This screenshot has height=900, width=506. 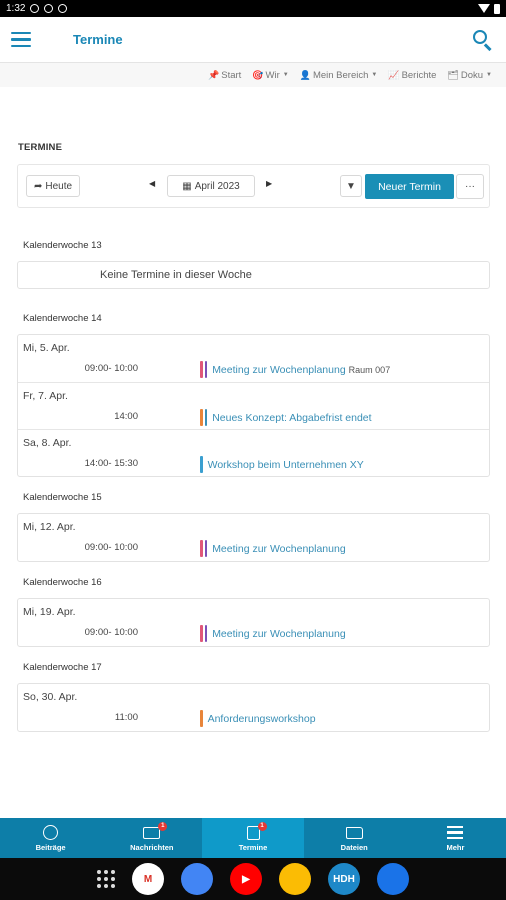 I want to click on event-entry: Anforderungsworkshop, so click(x=258, y=718).